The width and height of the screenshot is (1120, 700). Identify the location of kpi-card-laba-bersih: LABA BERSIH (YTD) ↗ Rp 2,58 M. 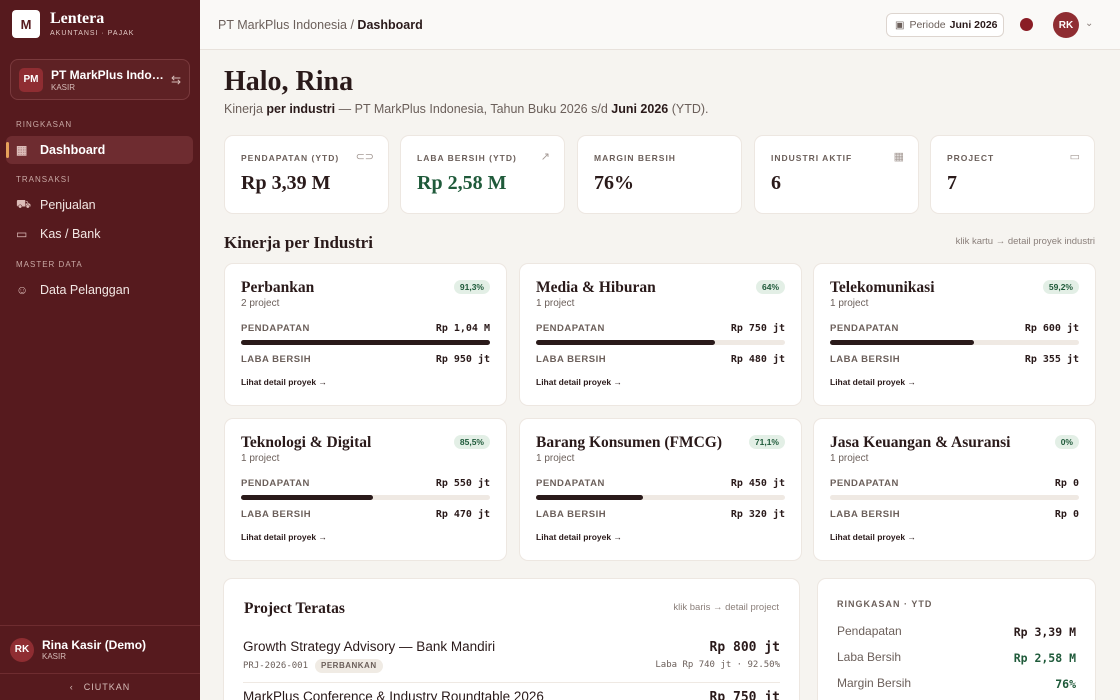
(482, 174).